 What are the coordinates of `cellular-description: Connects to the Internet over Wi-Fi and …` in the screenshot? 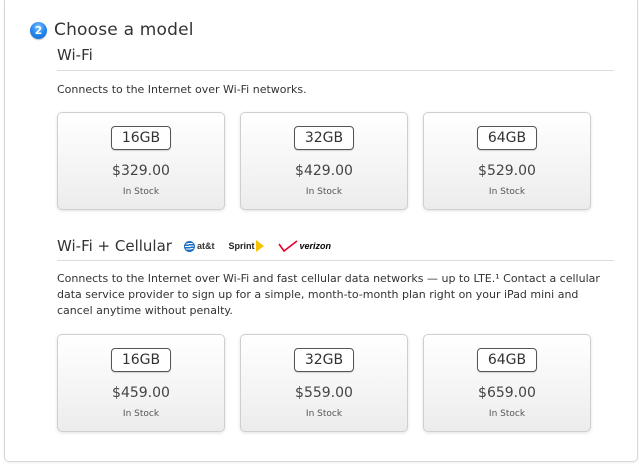 It's located at (328, 294).